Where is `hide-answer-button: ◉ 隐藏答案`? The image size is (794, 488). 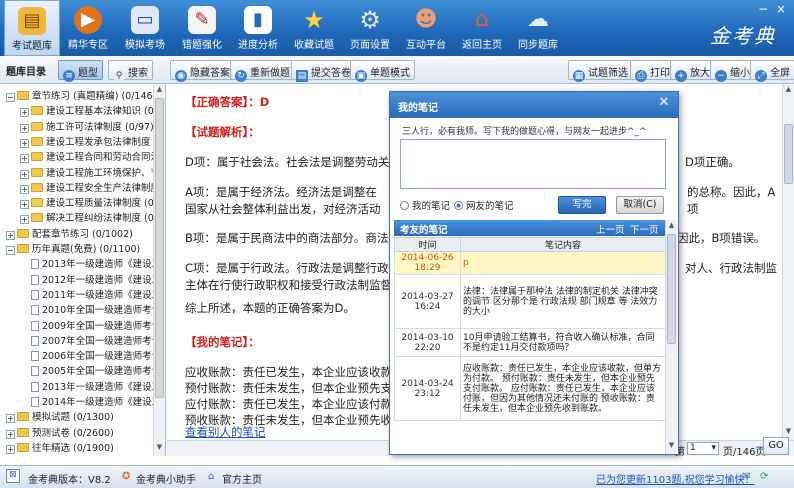
hide-answer-button: ◉ 隐藏答案 is located at coordinates (202, 71).